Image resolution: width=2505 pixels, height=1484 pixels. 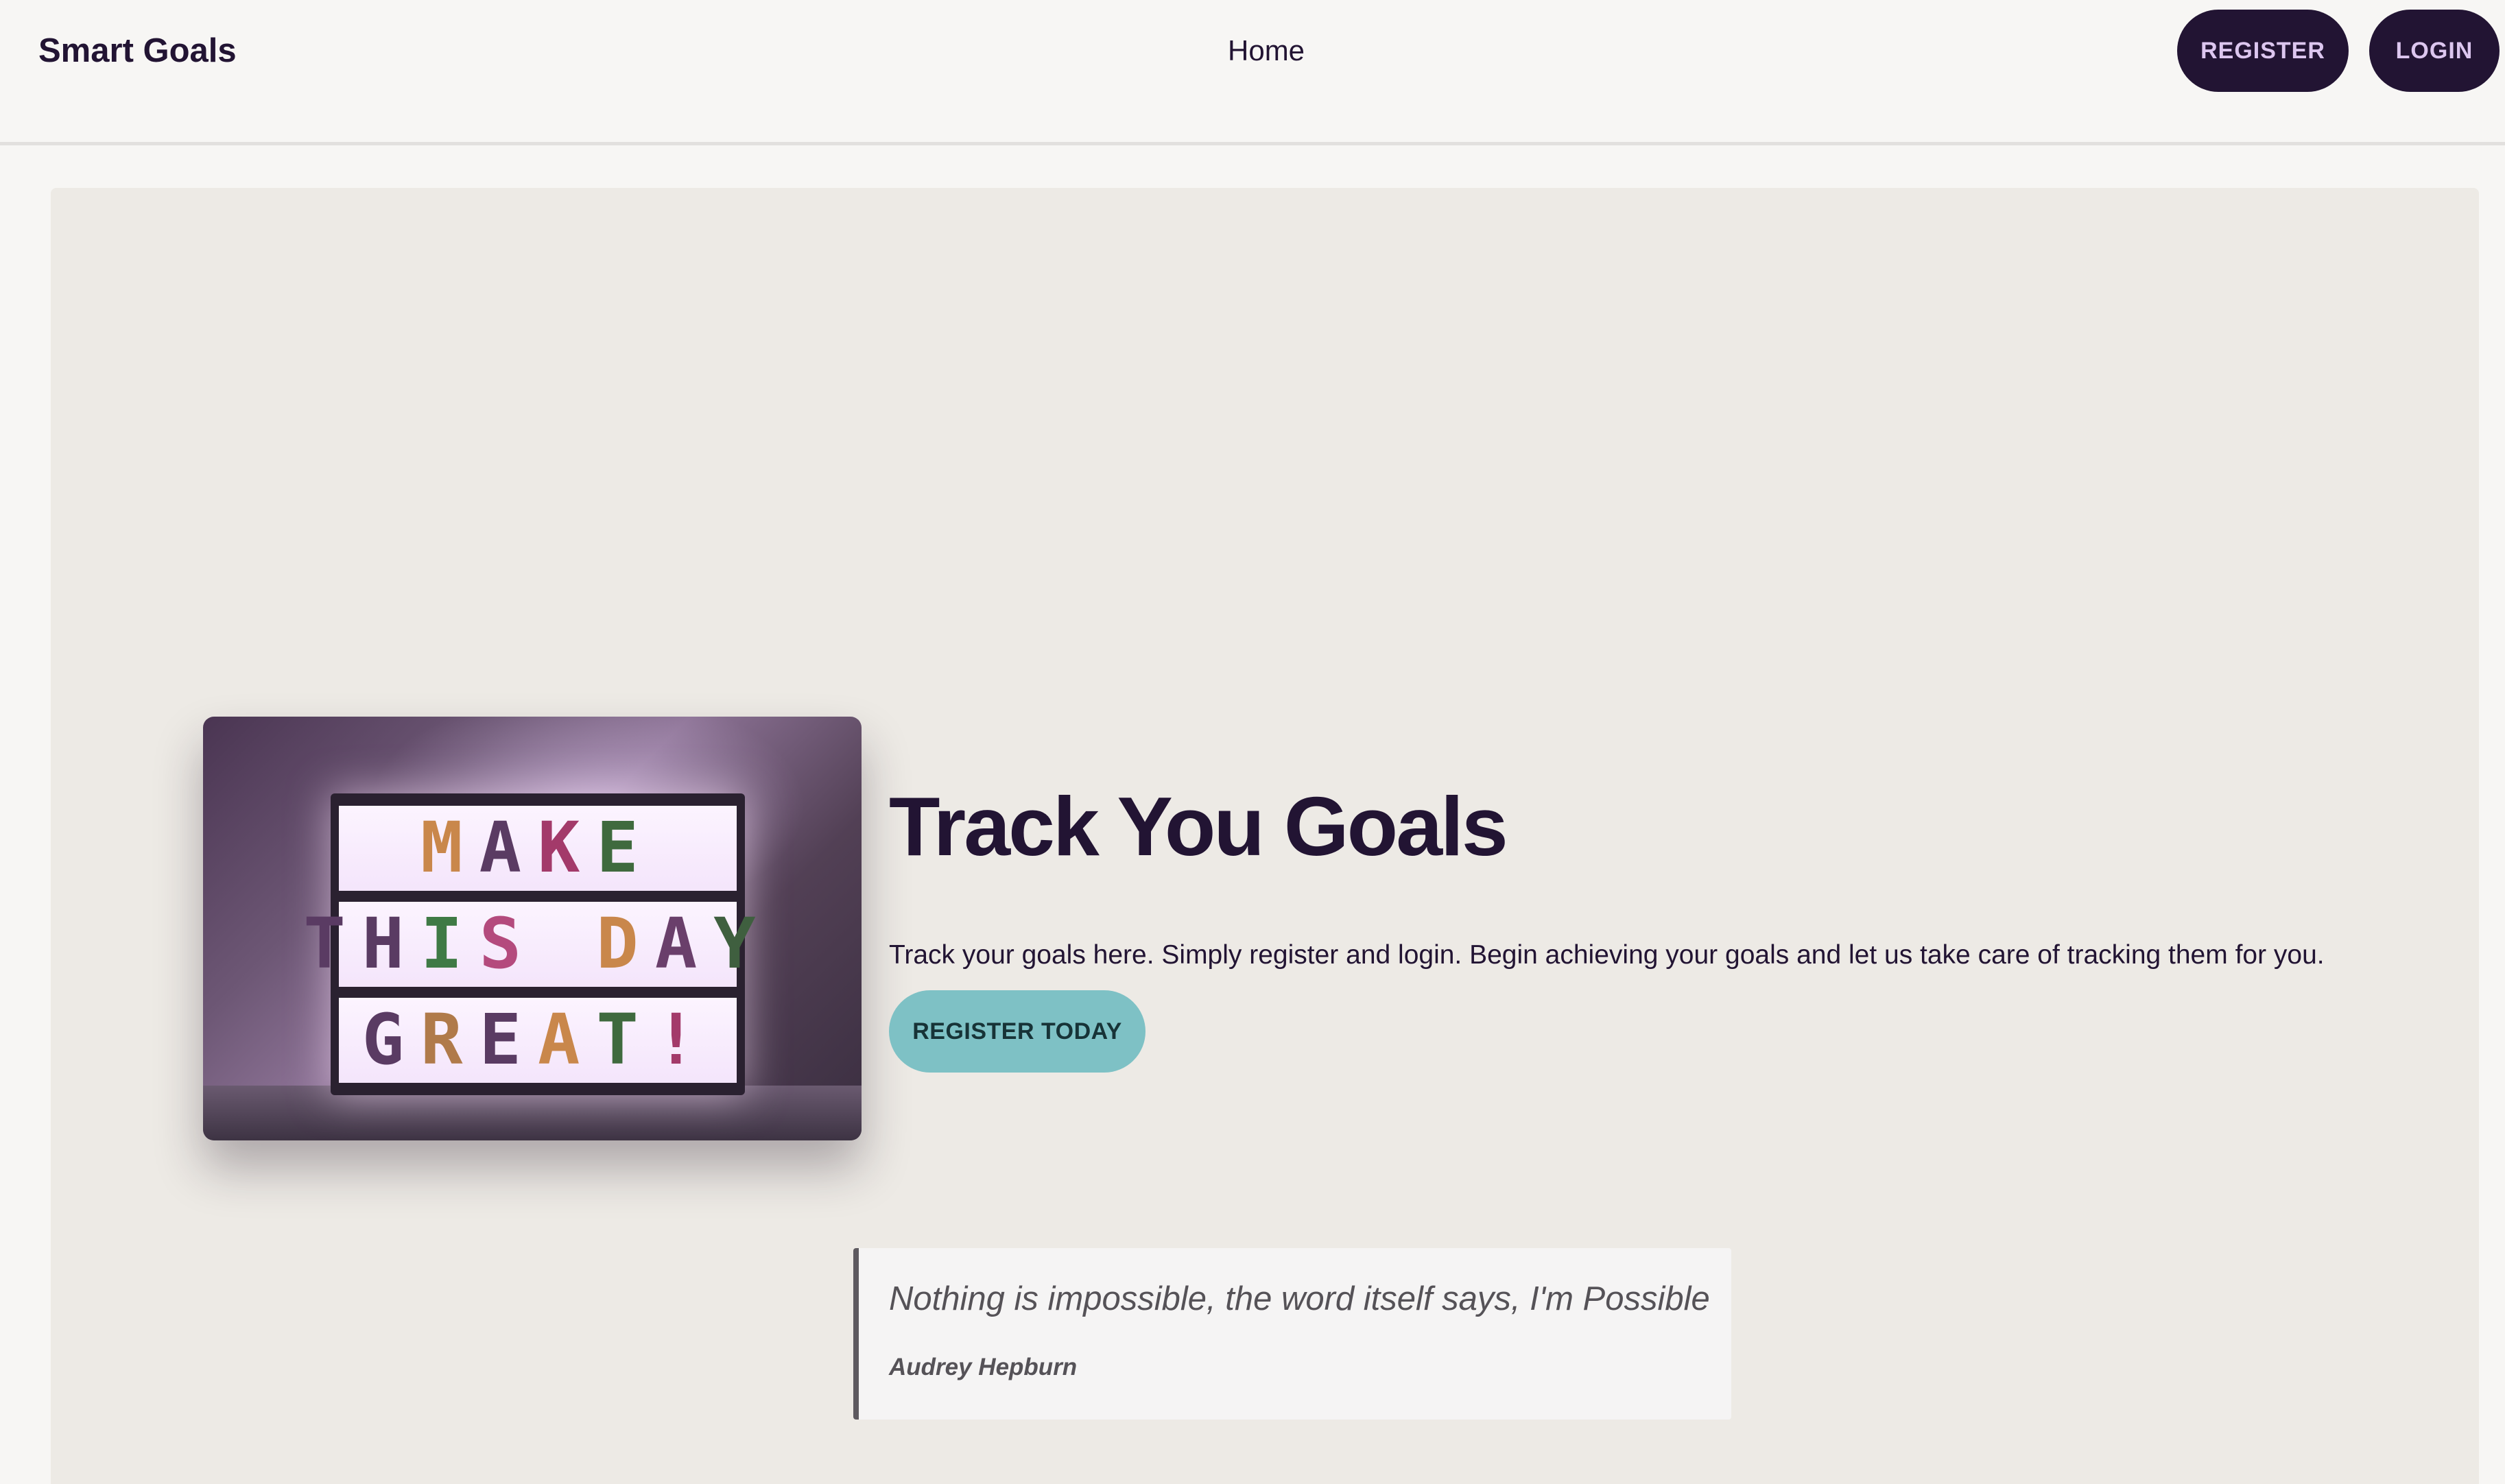 I want to click on lightbox-letter: Y, so click(x=743, y=944).